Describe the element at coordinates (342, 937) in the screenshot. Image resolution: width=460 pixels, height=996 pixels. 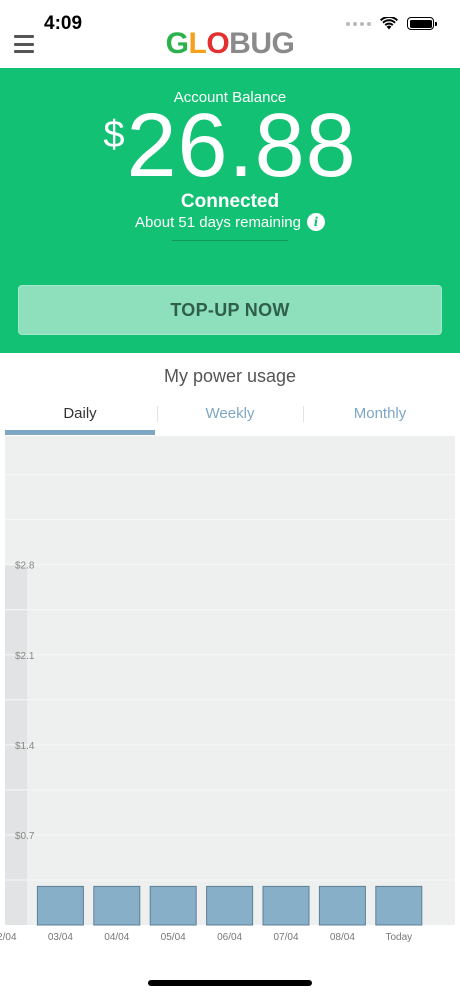
I see `x-tick-label: 08/04` at that location.